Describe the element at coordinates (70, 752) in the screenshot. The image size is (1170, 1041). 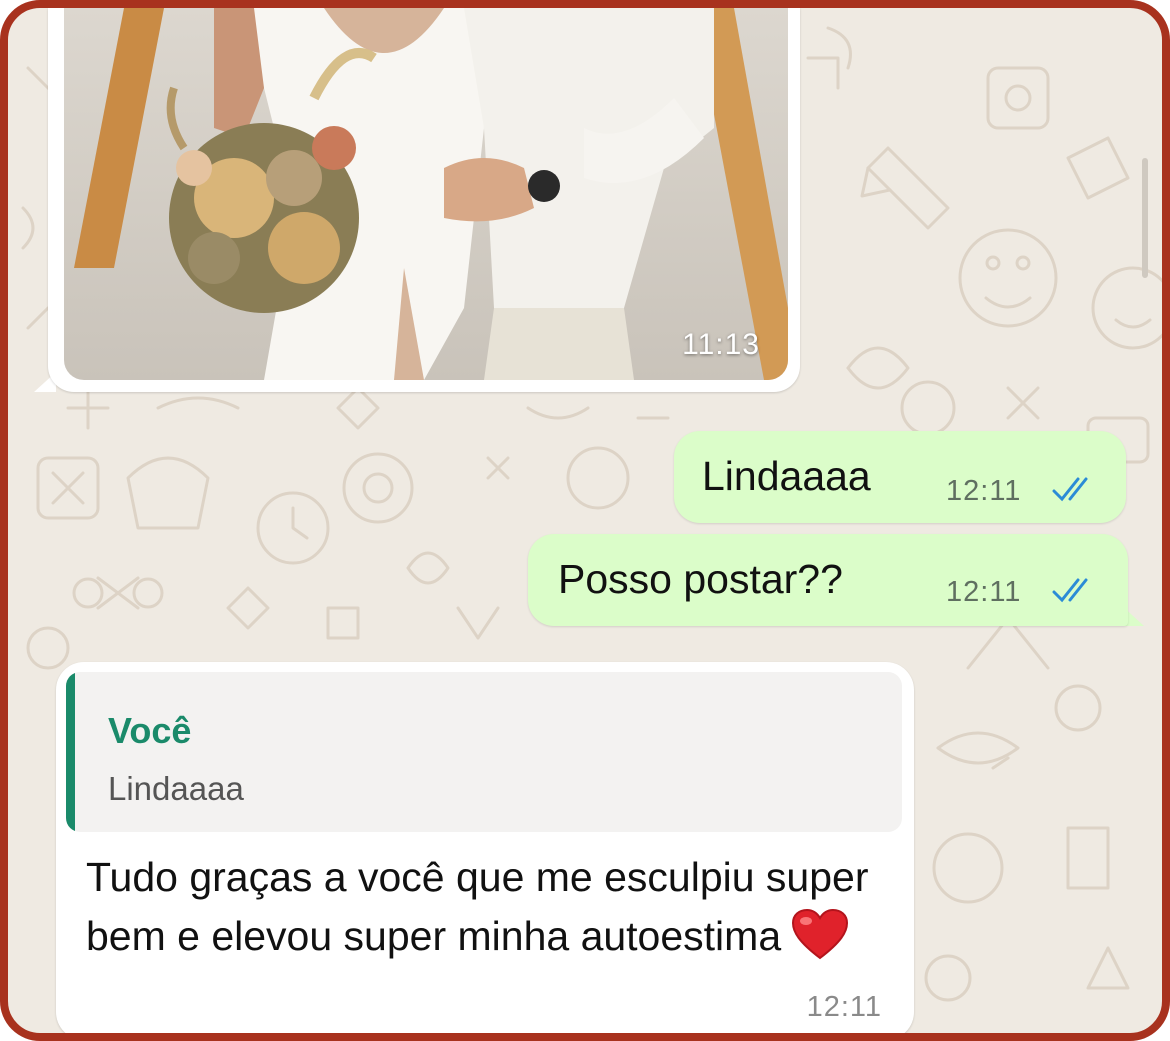
I see `quote-accent-bar` at that location.